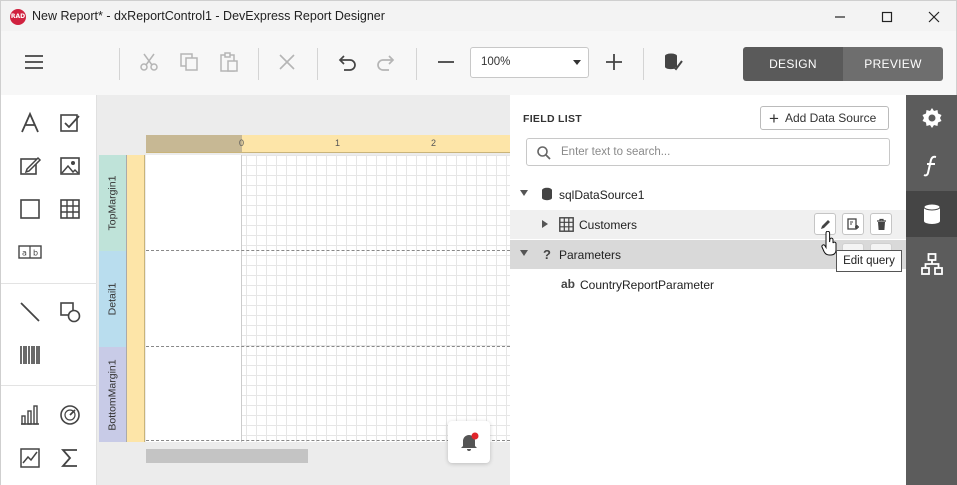  I want to click on database-check-icon, so click(674, 62).